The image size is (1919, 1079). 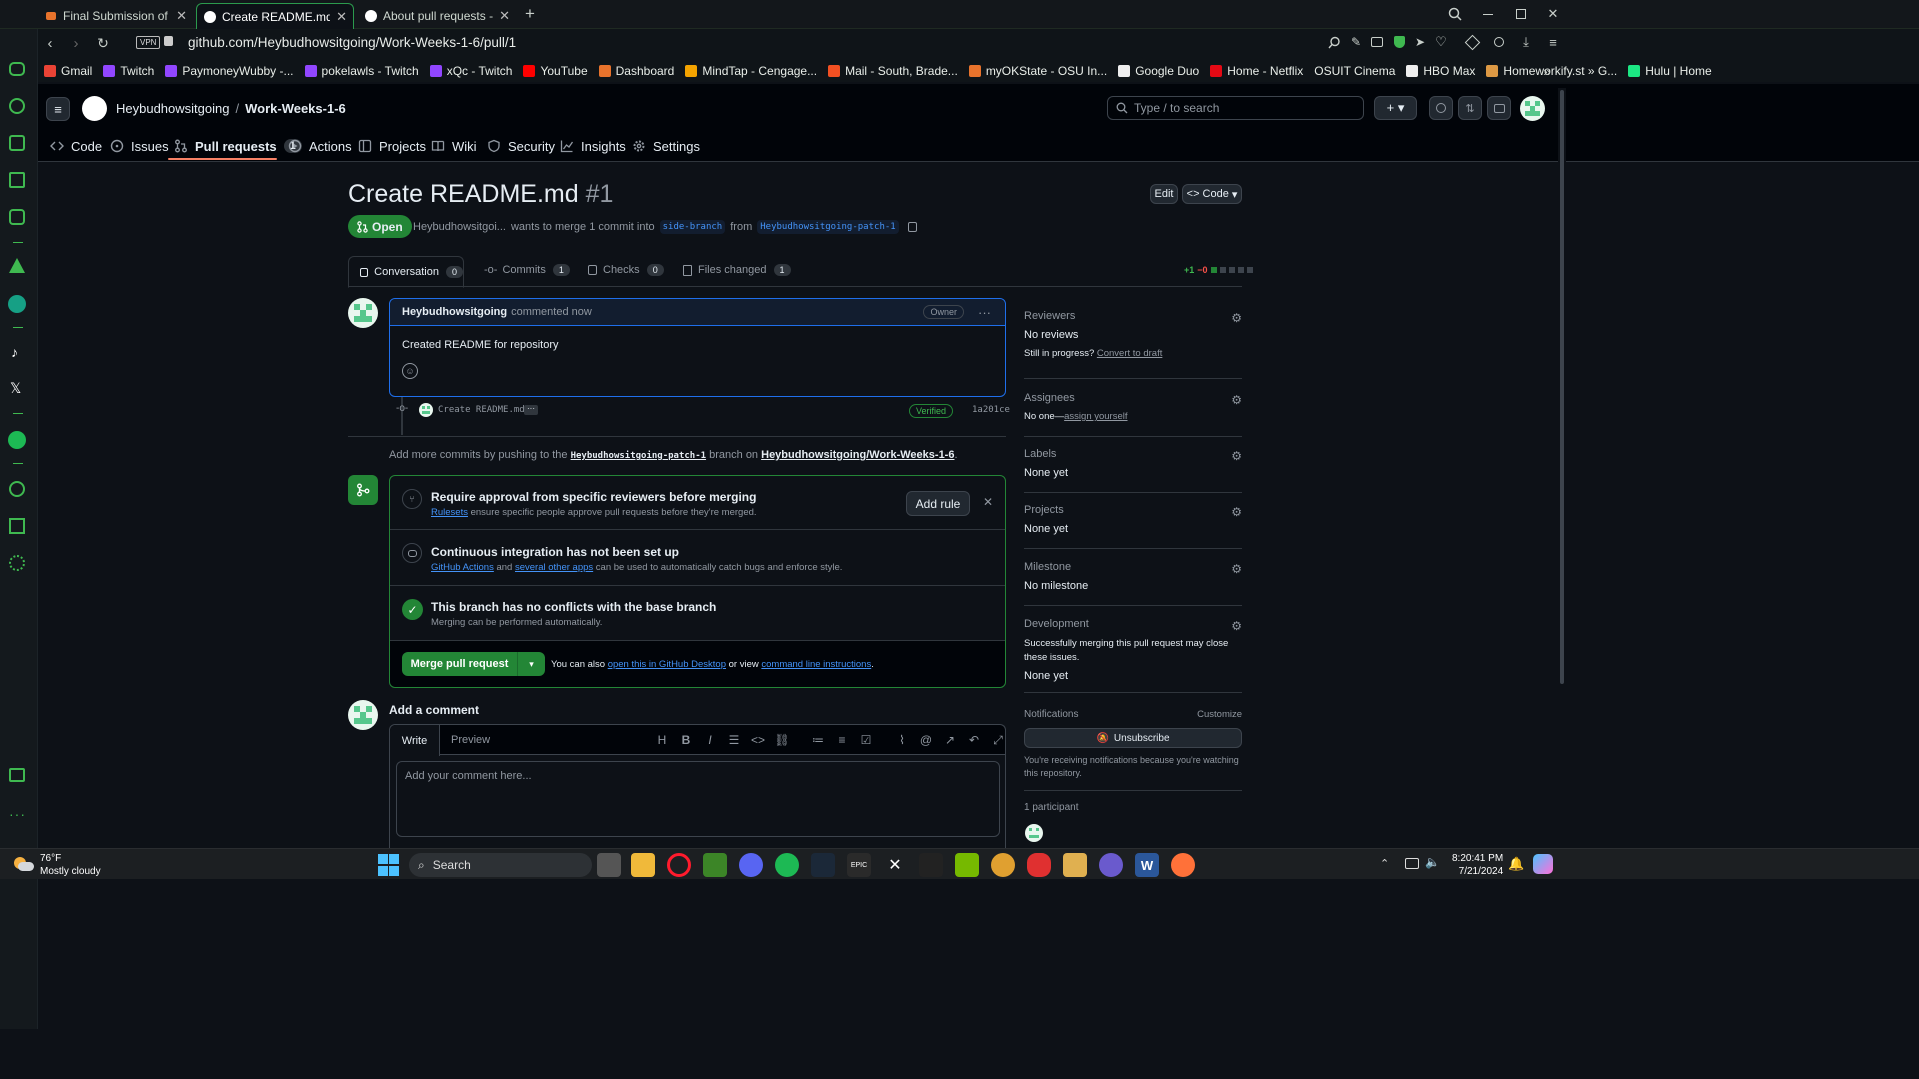 What do you see at coordinates (692, 227) in the screenshot?
I see `base-branch-label: side-branch` at bounding box center [692, 227].